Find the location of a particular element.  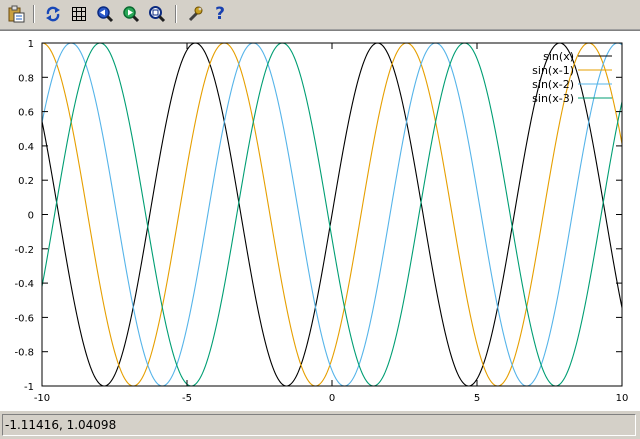

zoom-next-icon is located at coordinates (131, 14).